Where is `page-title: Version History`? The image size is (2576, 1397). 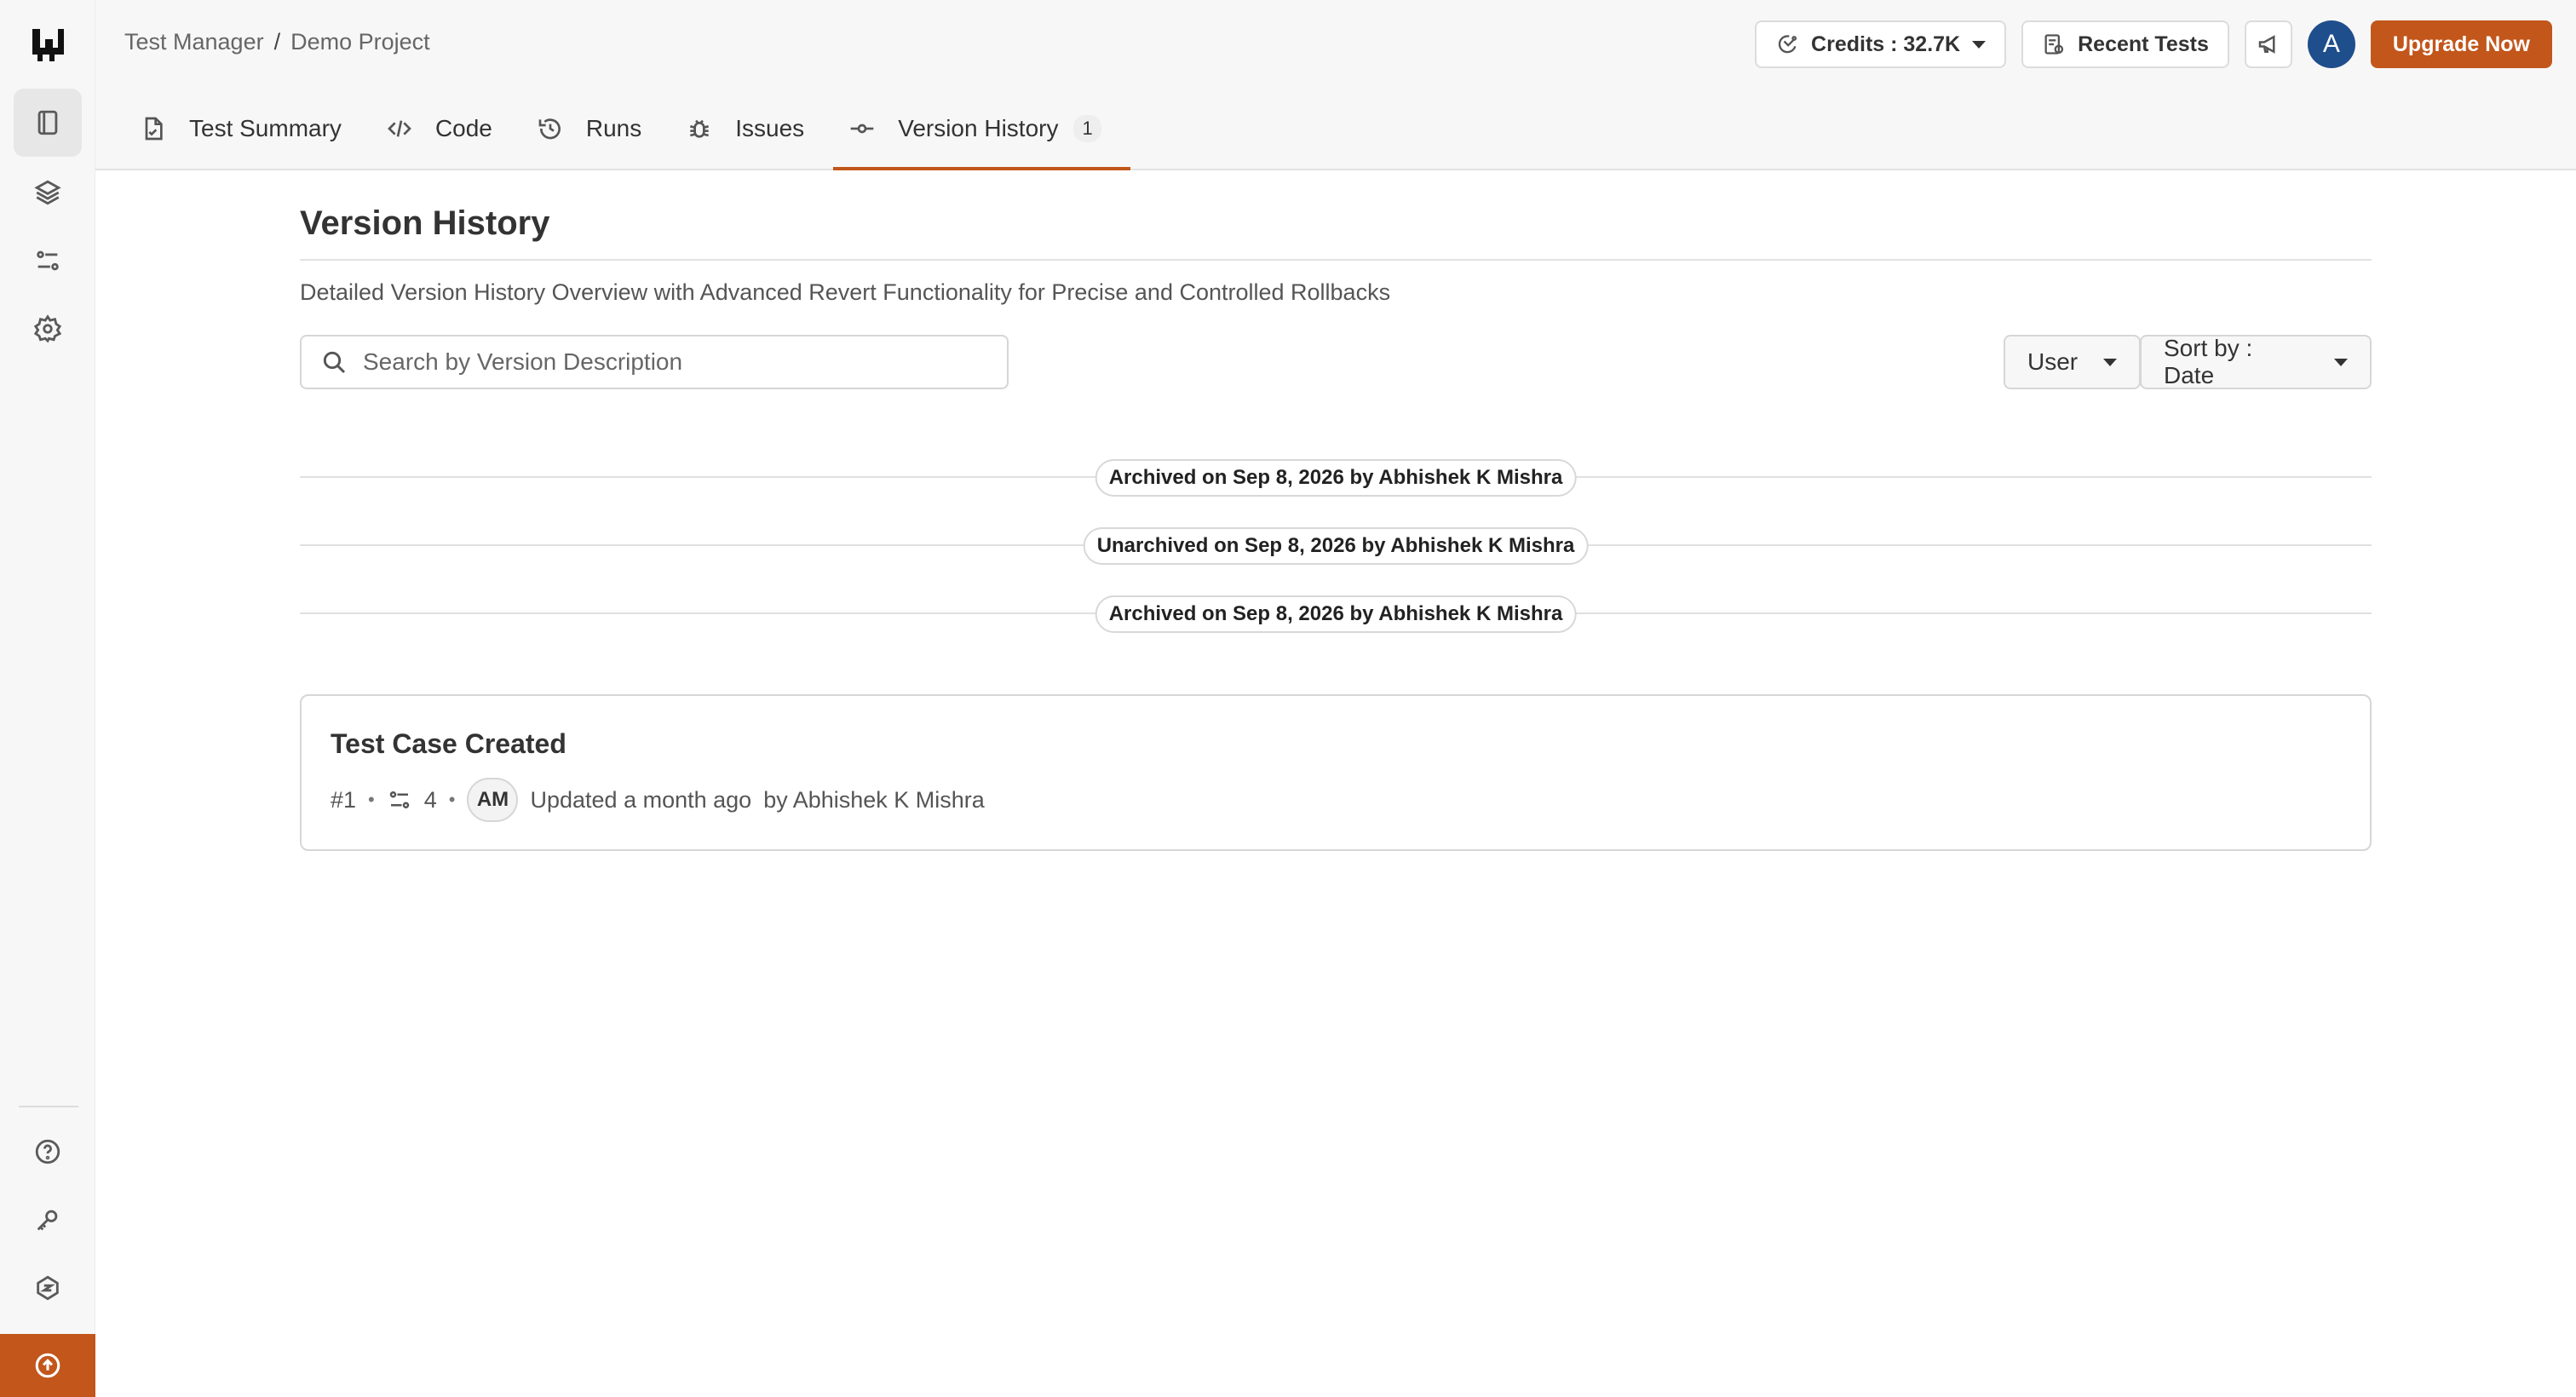
page-title: Version History is located at coordinates (1336, 232).